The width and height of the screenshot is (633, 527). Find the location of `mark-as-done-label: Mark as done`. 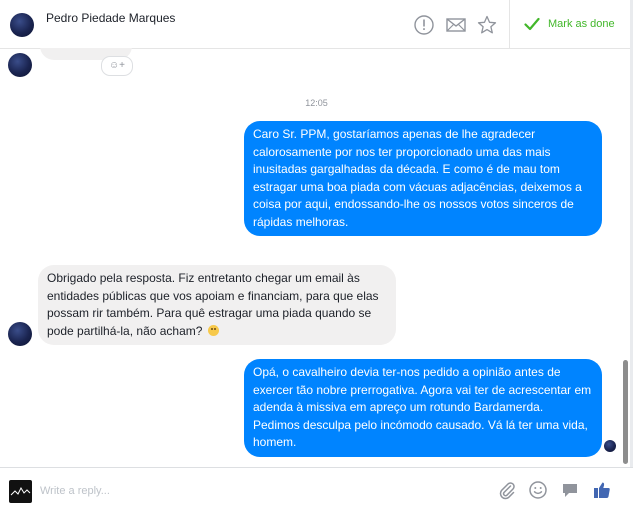

mark-as-done-label: Mark as done is located at coordinates (581, 24).